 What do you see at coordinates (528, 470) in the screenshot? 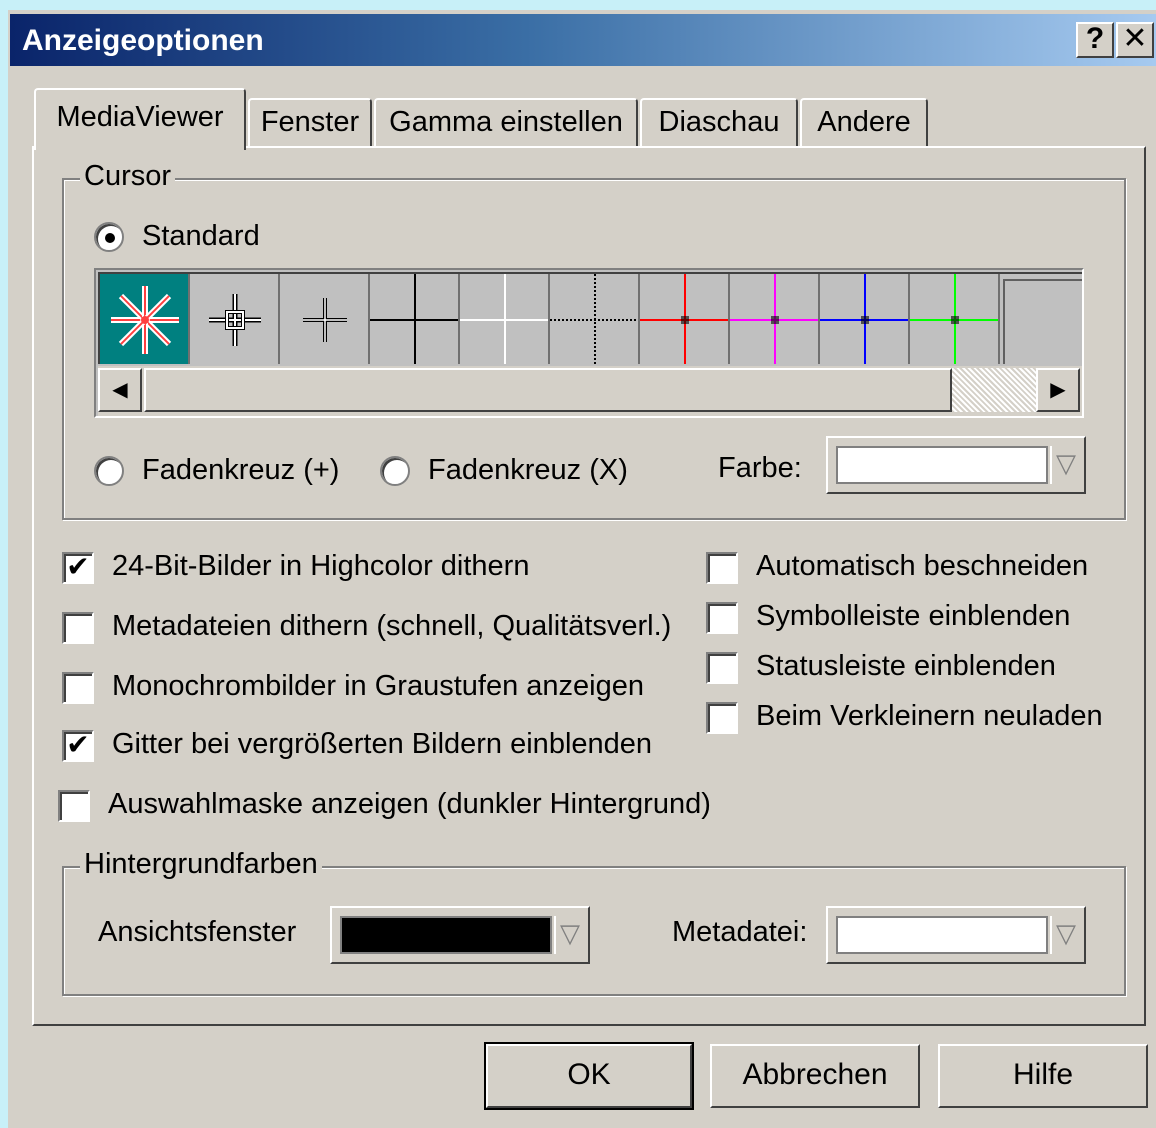
I see `crosshair-x-label: Fadenkreuz (X)` at bounding box center [528, 470].